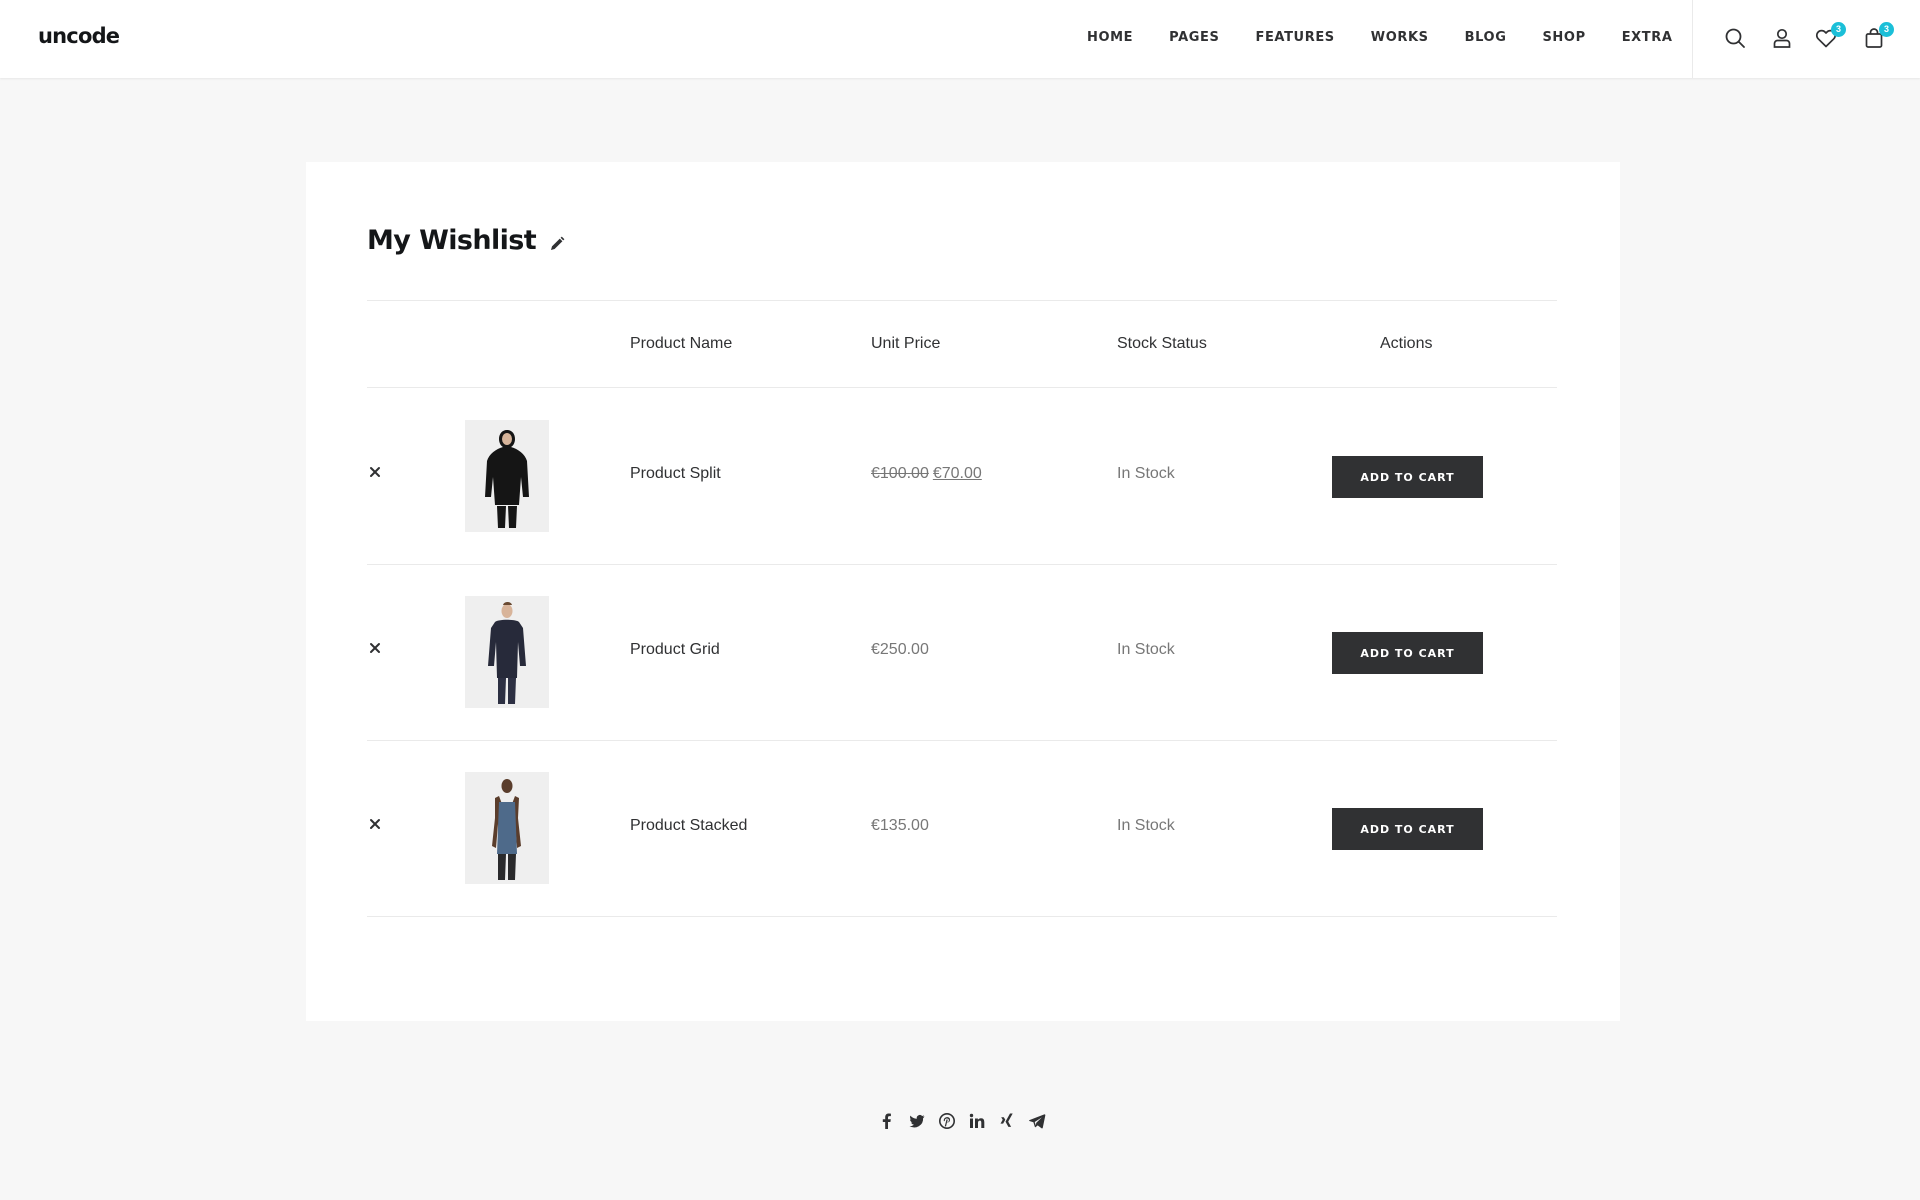  I want to click on product-price: €100.00 €70.00, so click(926, 474).